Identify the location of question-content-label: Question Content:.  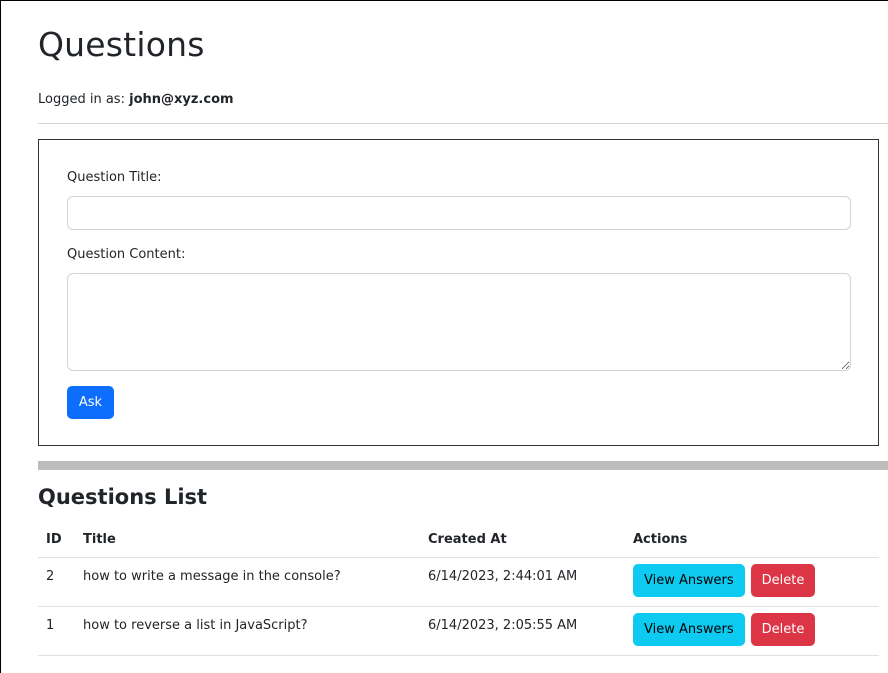
(126, 254).